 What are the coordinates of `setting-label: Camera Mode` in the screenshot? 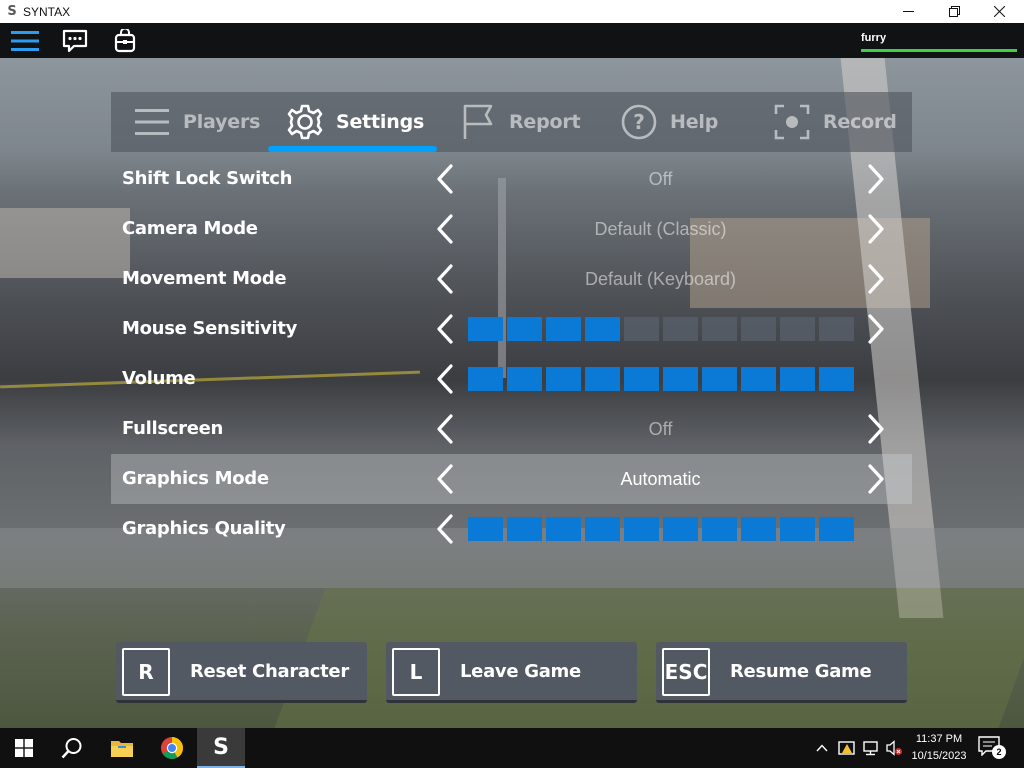 It's located at (190, 228).